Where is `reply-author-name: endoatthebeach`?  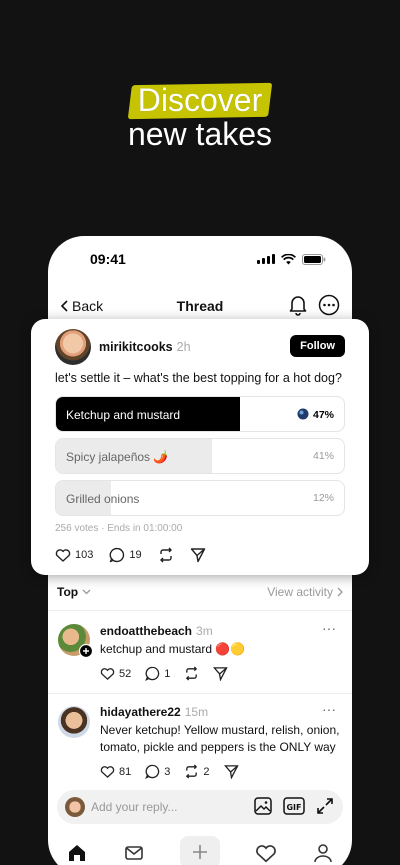 reply-author-name: endoatthebeach is located at coordinates (146, 631).